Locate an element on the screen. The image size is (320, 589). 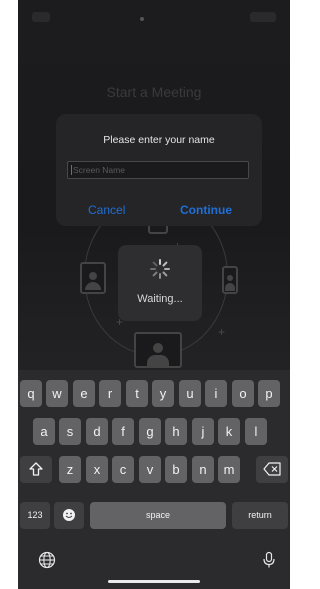
key-f: f is located at coordinates (123, 431).